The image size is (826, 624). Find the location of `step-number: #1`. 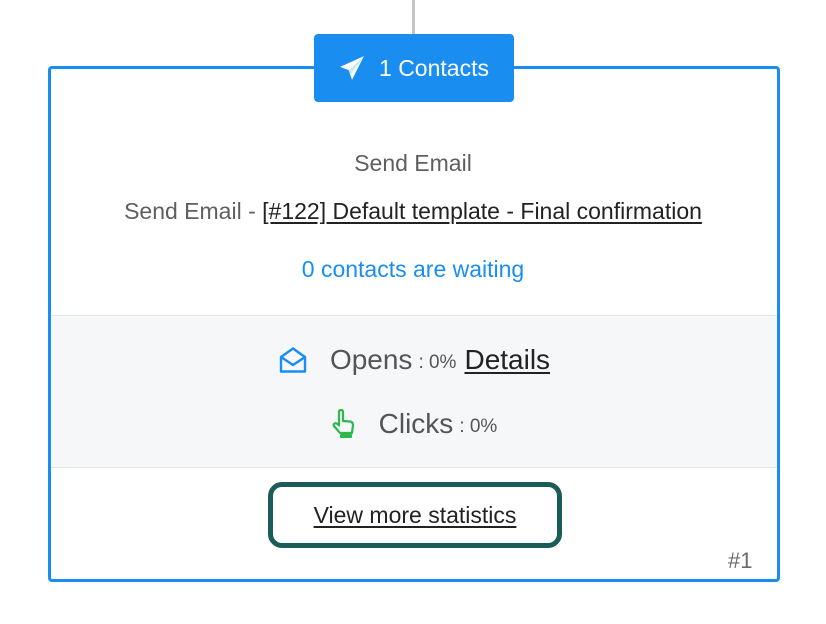

step-number: #1 is located at coordinates (740, 560).